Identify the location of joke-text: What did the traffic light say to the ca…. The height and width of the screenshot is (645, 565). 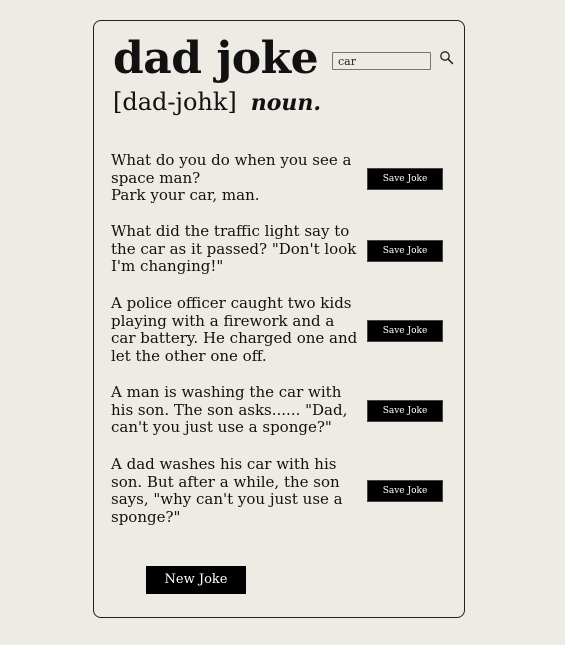
(234, 248).